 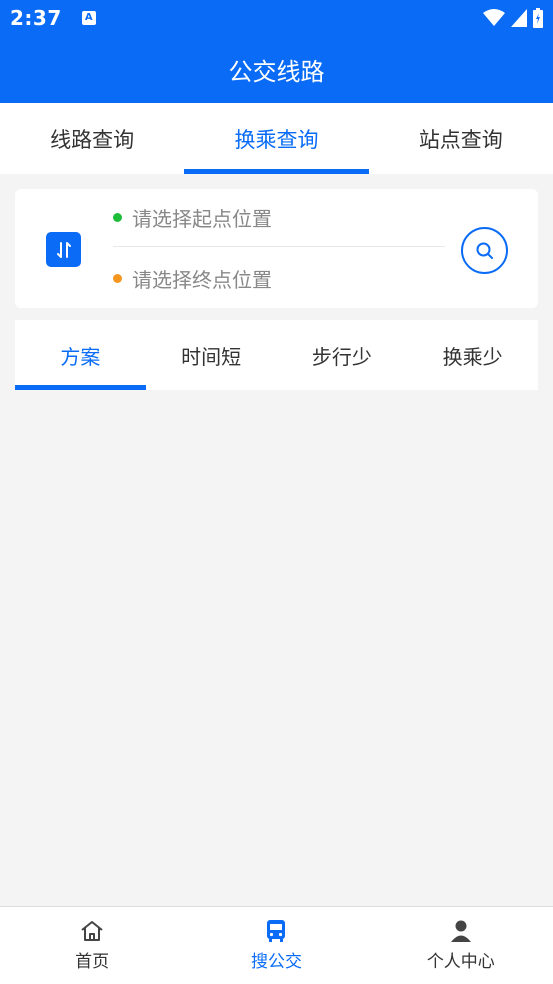 I want to click on tab-shortest-time: 时间短, so click(x=211, y=355).